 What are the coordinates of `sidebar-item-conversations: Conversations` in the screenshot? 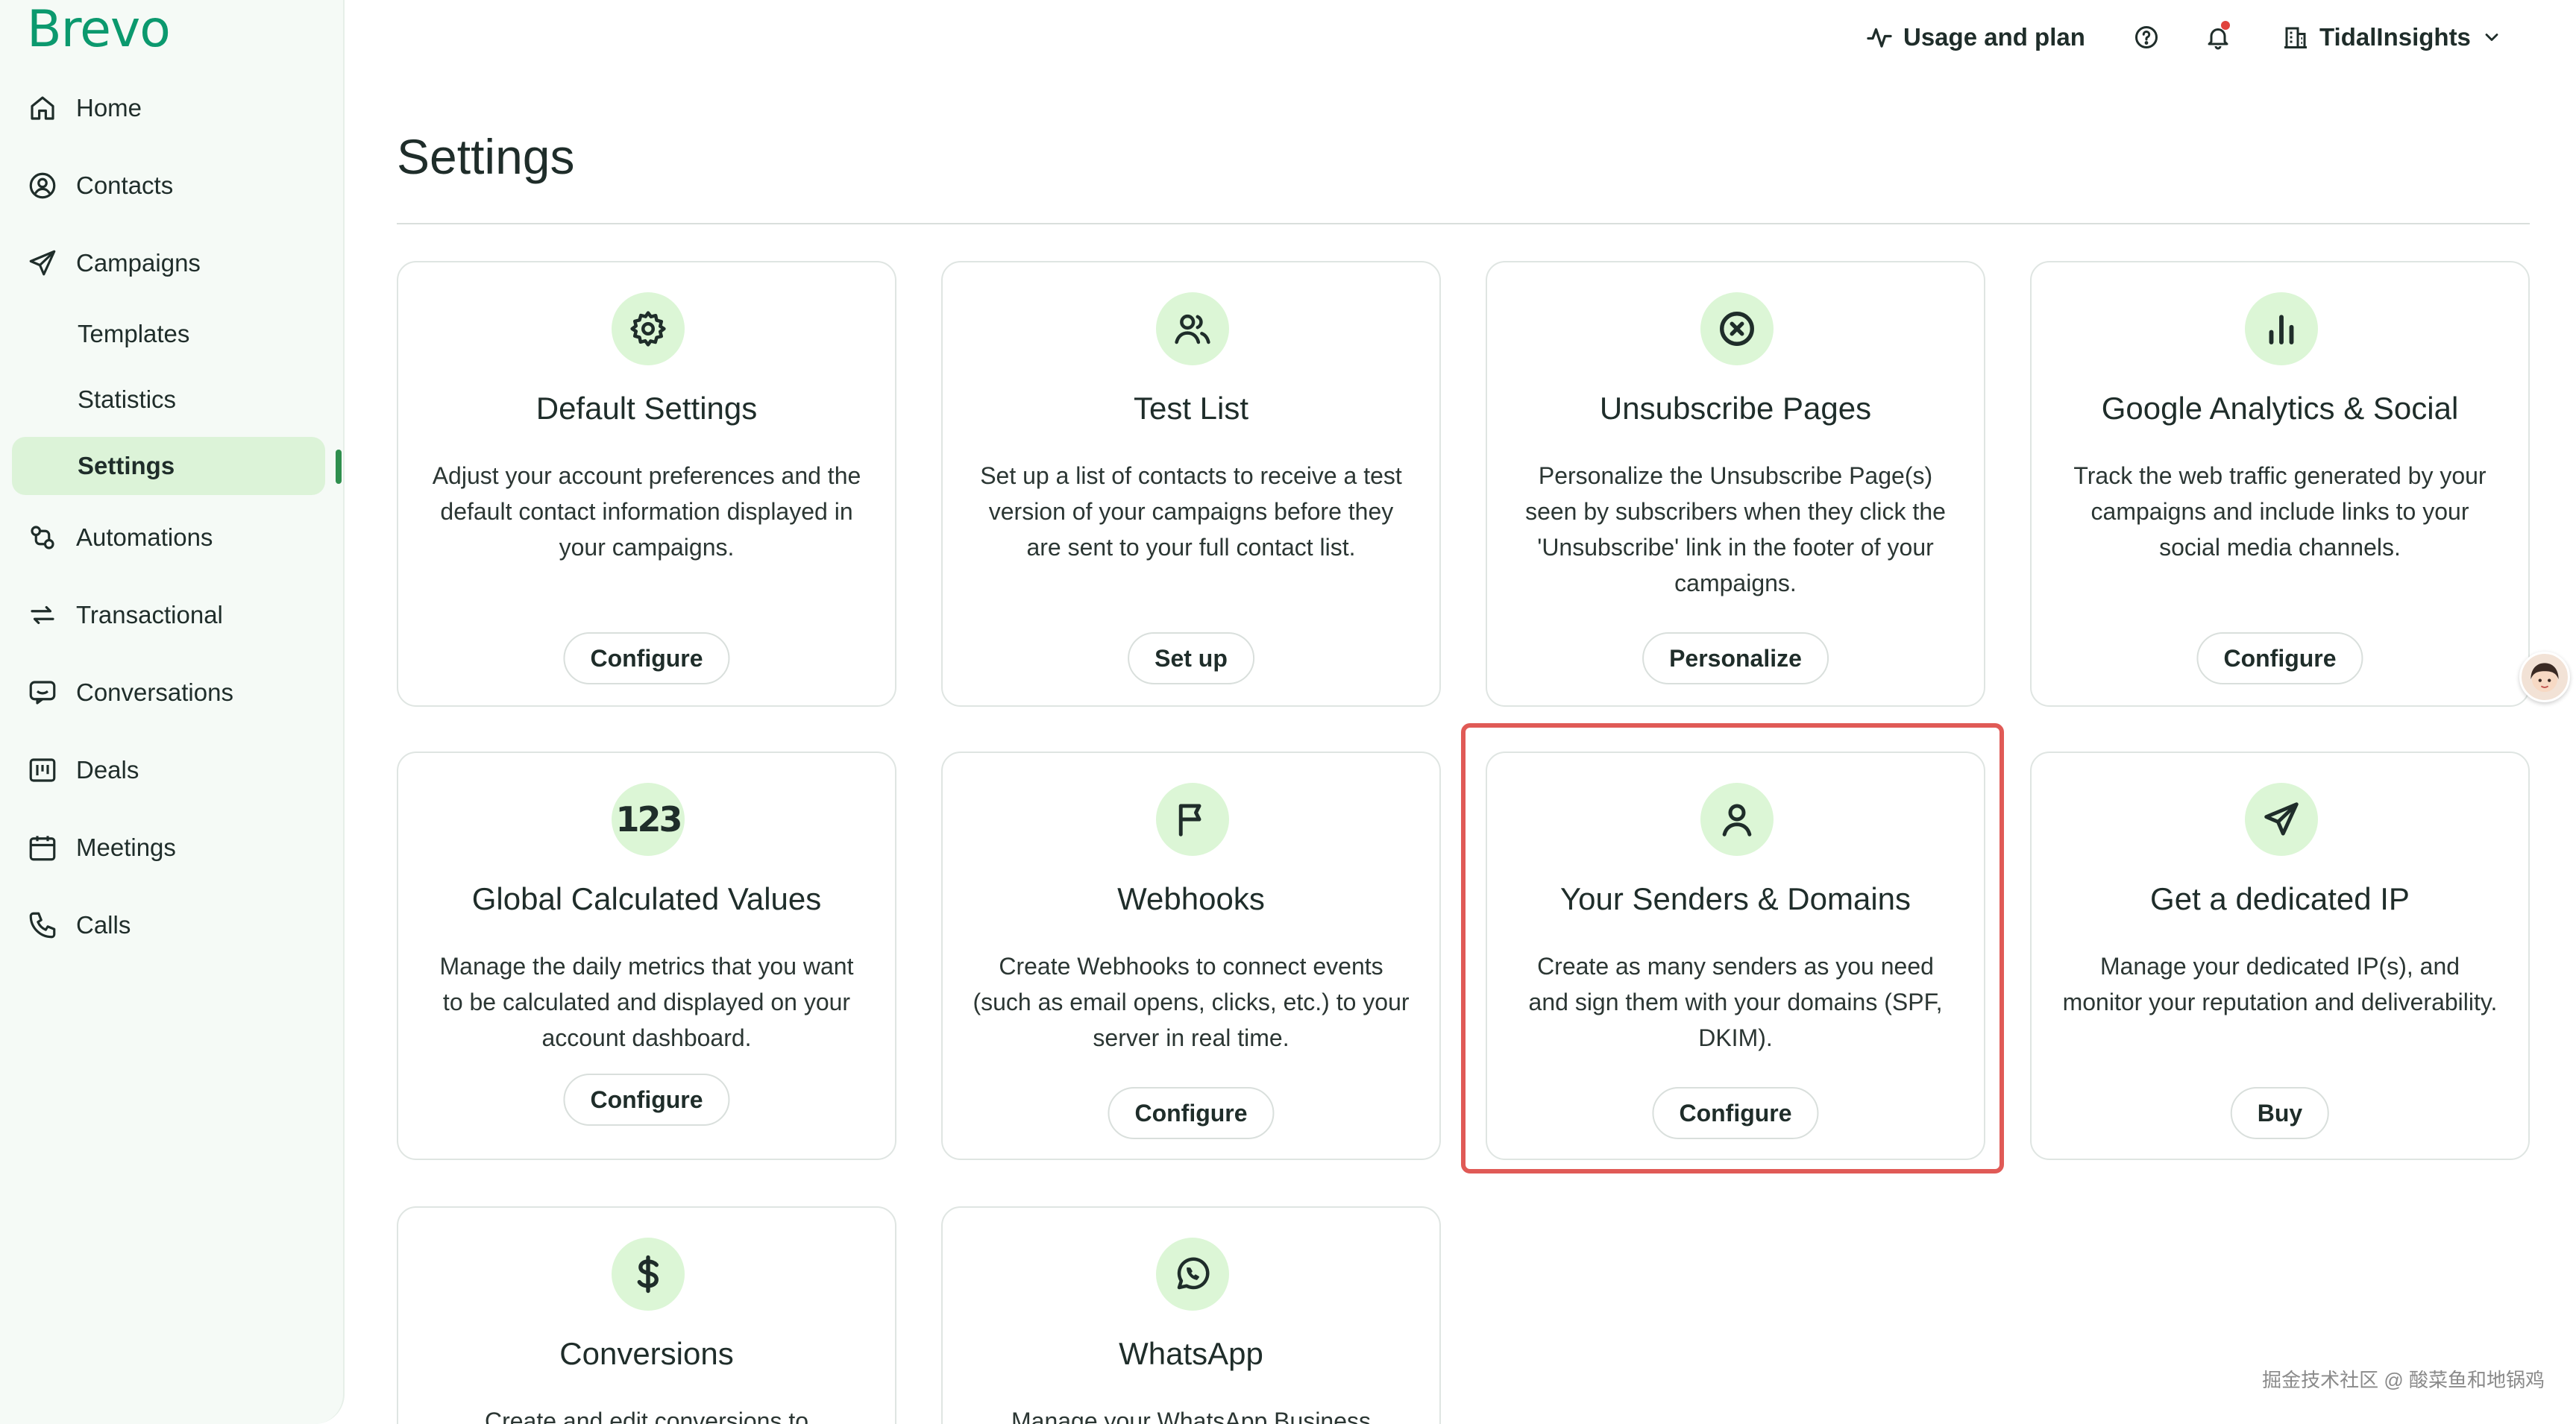 It's located at (130, 692).